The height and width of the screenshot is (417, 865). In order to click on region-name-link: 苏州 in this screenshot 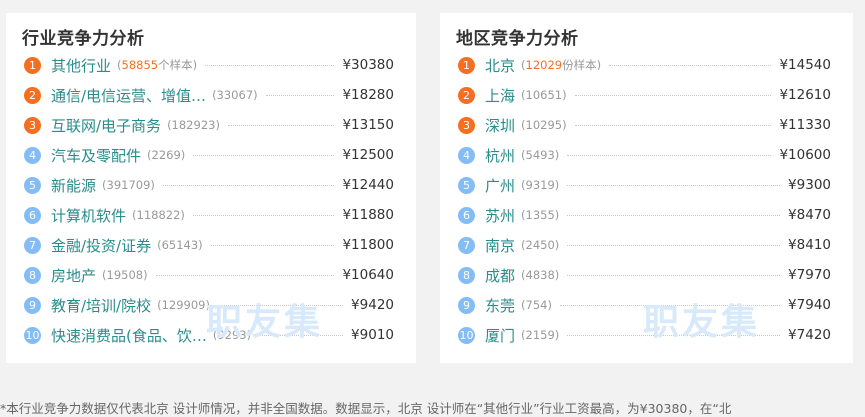, I will do `click(500, 215)`.